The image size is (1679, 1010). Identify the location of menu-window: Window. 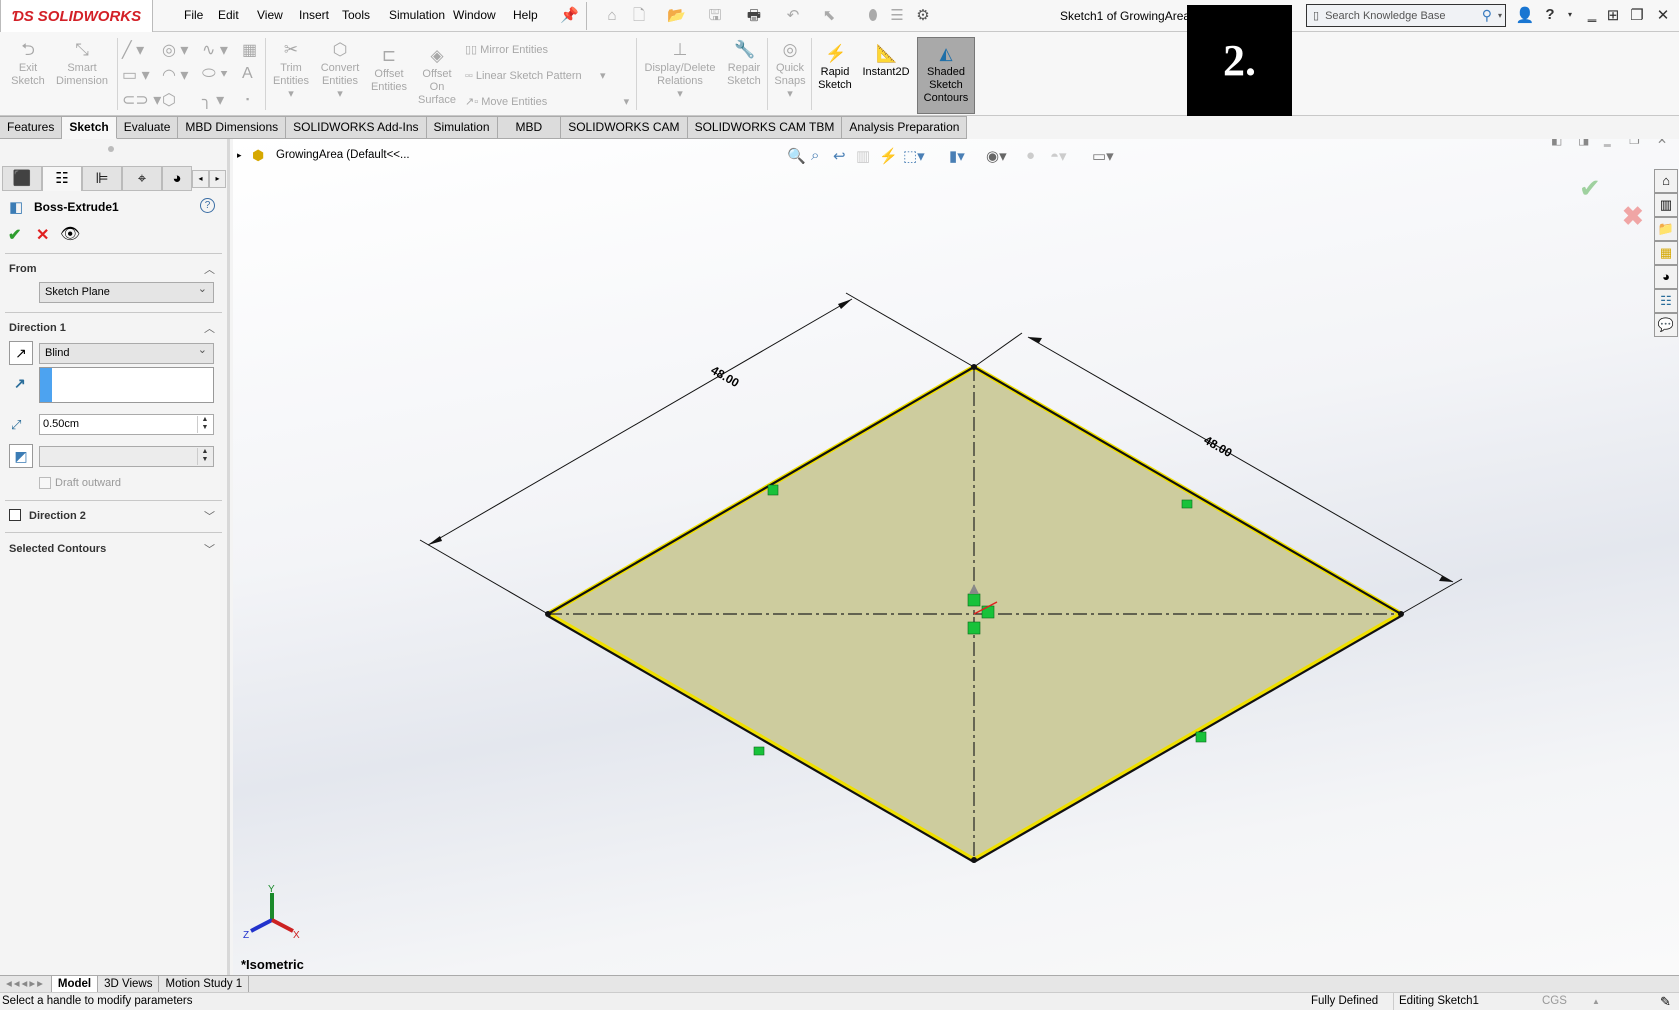
(474, 15).